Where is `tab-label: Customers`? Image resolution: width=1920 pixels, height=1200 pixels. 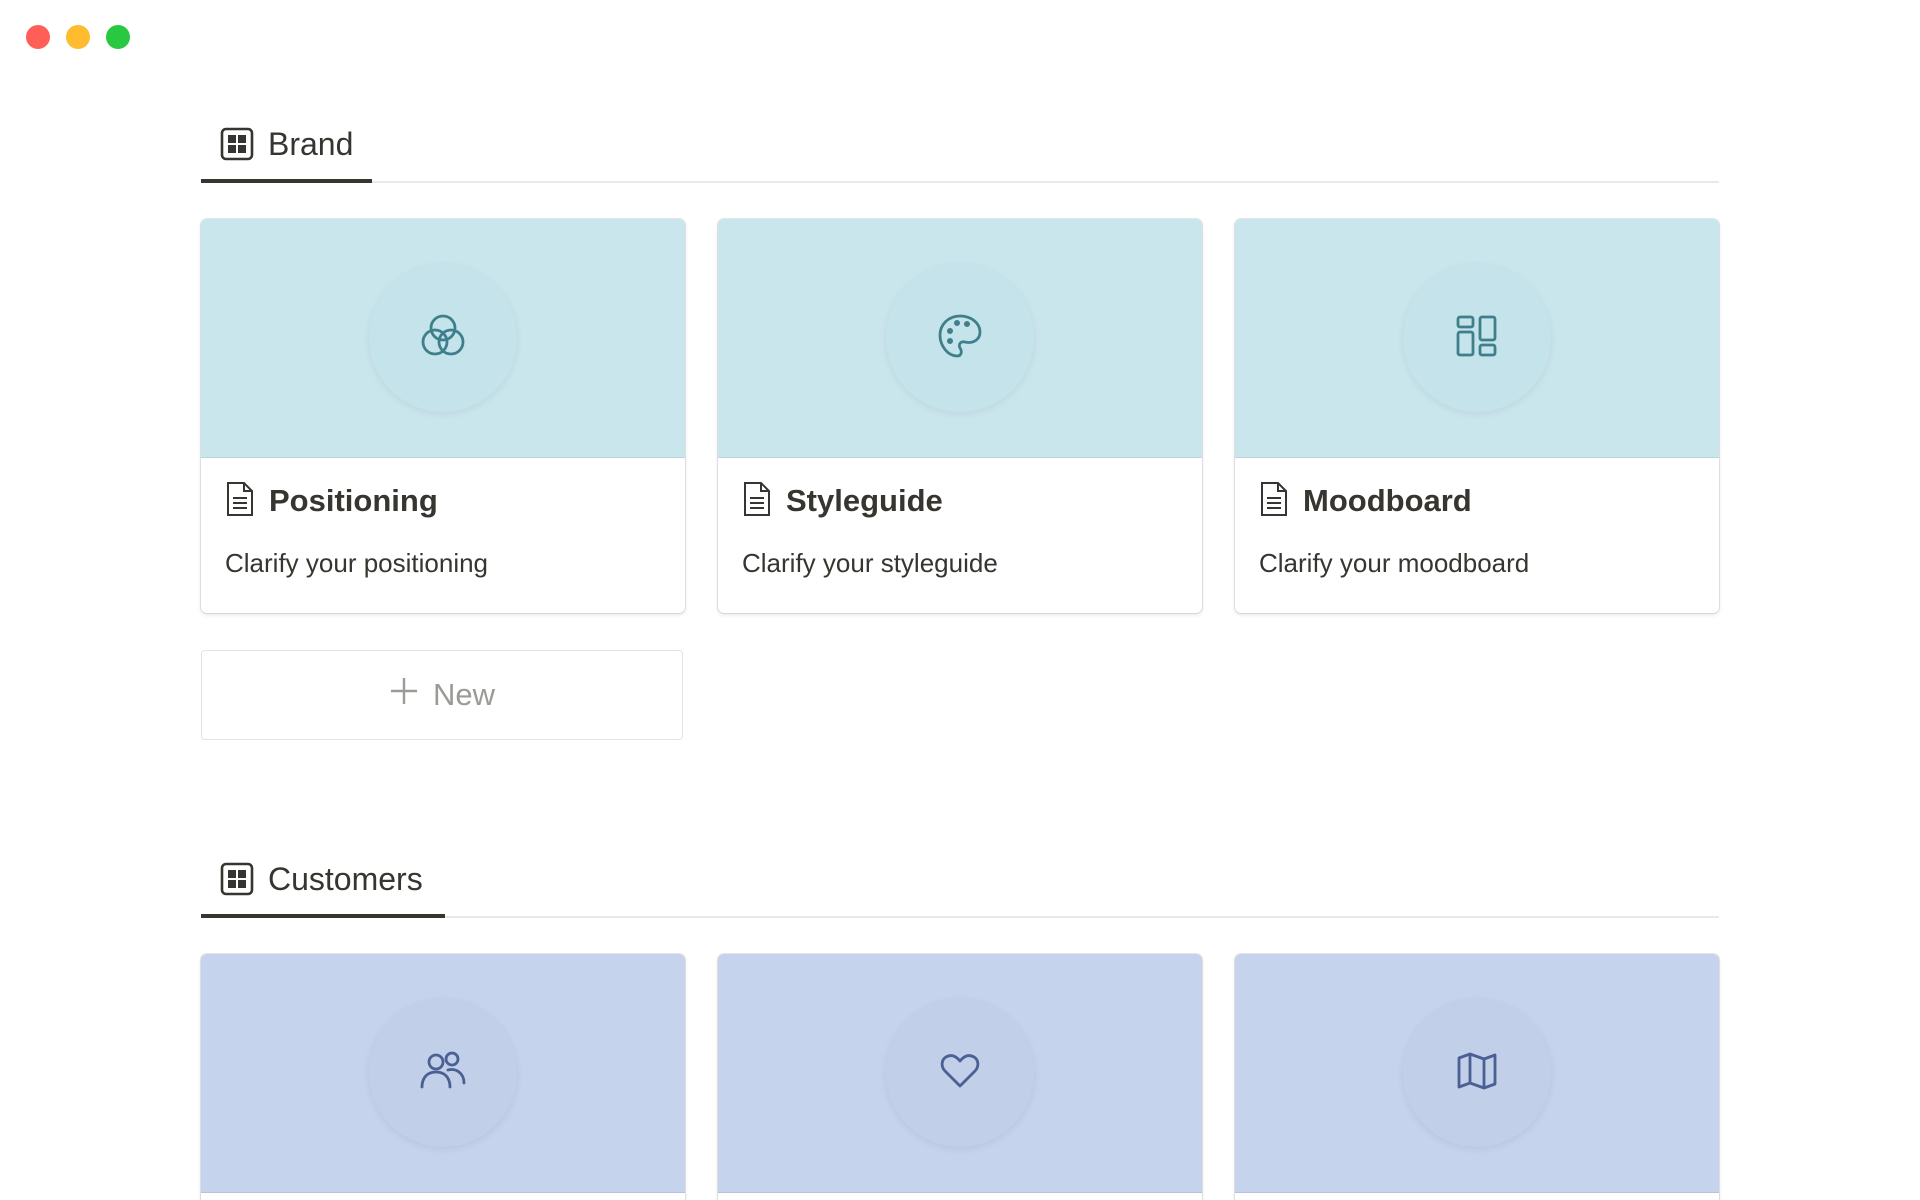
tab-label: Customers is located at coordinates (345, 879).